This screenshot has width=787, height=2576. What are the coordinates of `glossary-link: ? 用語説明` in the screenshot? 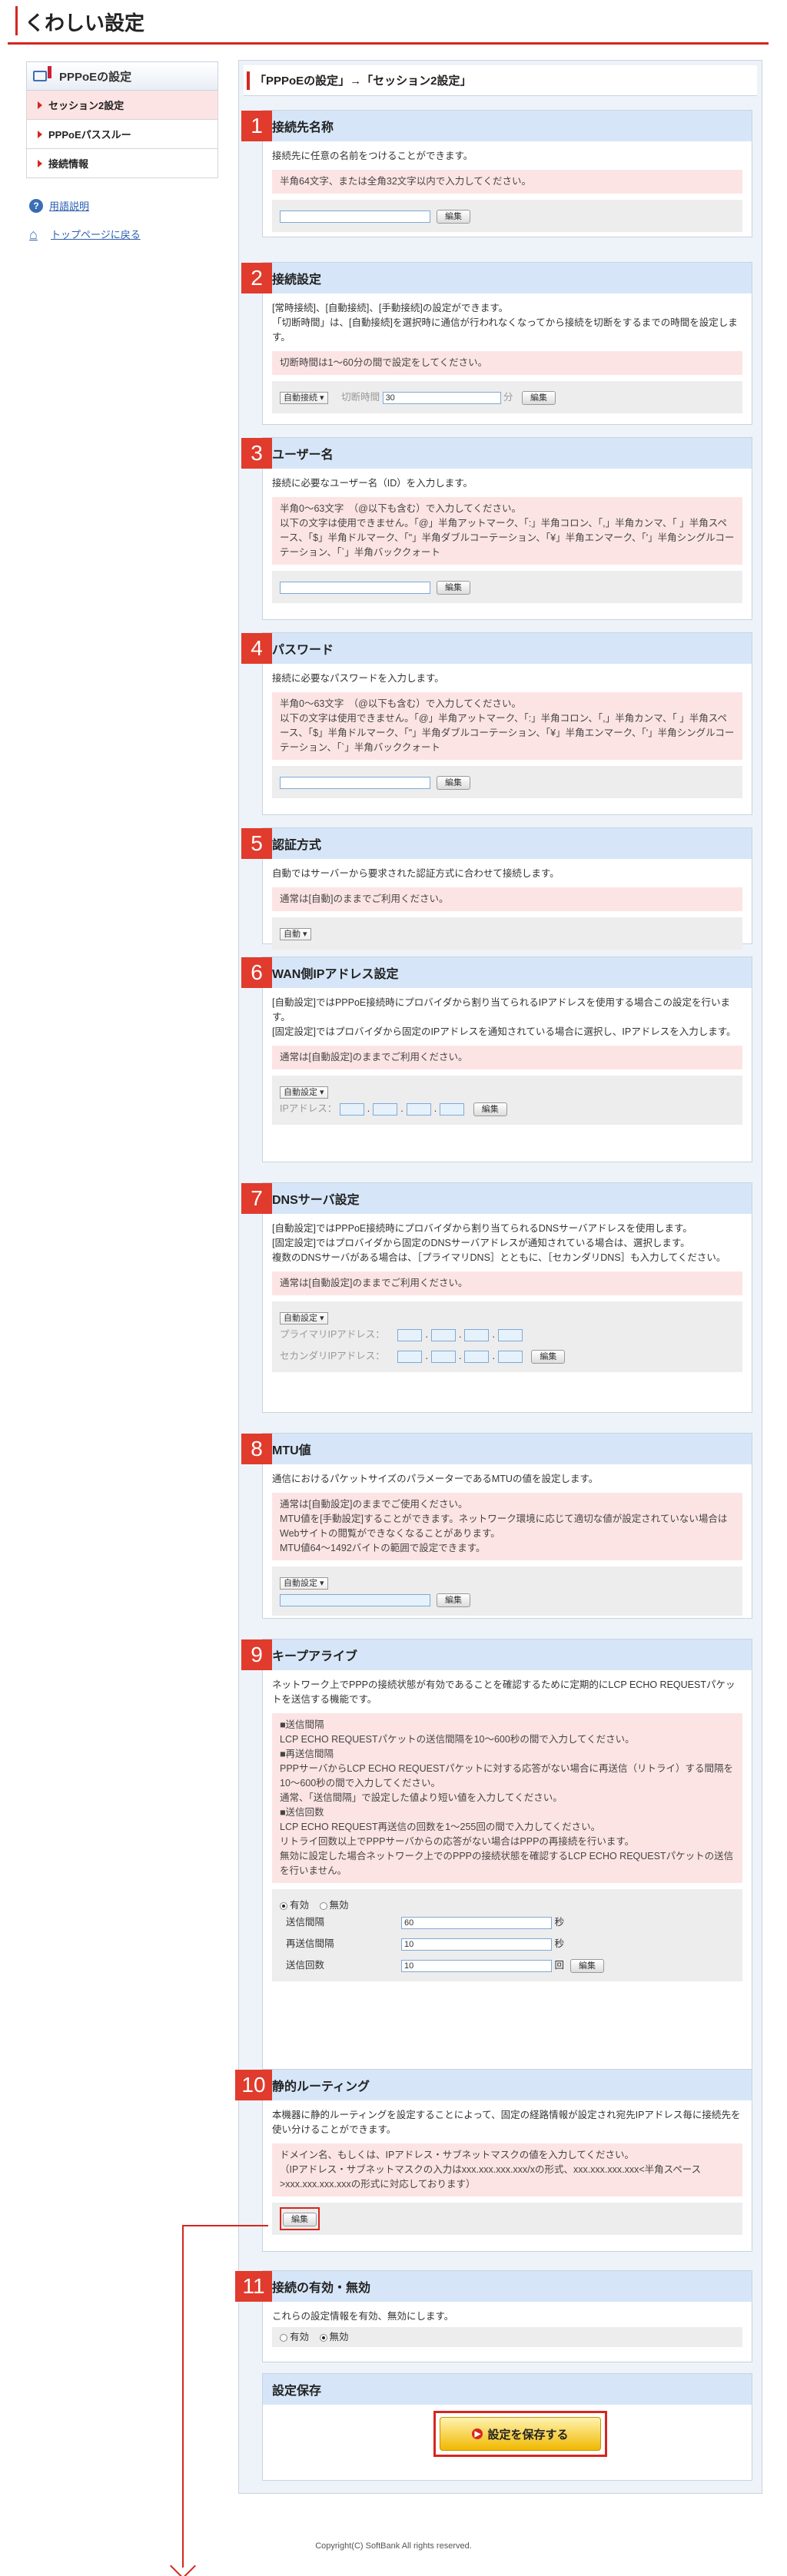 It's located at (122, 205).